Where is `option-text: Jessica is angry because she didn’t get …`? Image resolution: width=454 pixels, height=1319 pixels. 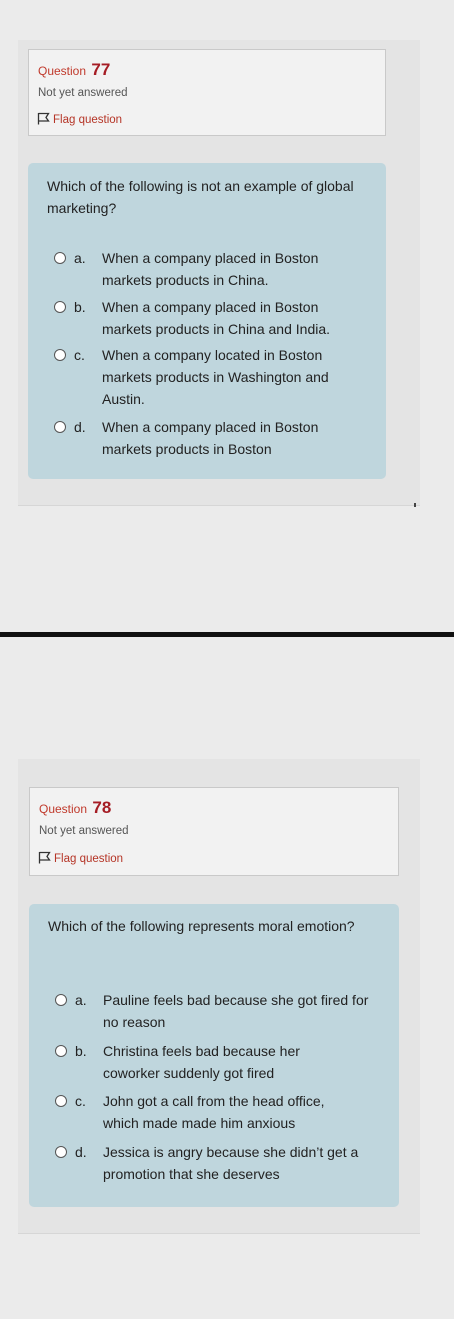
option-text: Jessica is angry because she didn’t get … is located at coordinates (231, 1163).